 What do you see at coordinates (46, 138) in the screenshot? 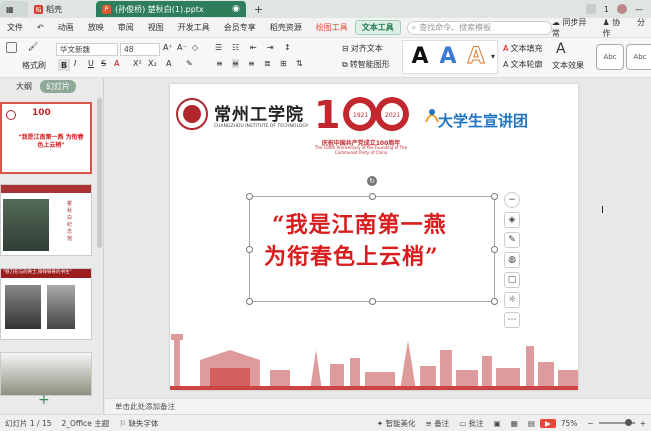
I see `slide-thumb-1: 100 "我是江南第一燕 为衔春色上云梢"` at bounding box center [46, 138].